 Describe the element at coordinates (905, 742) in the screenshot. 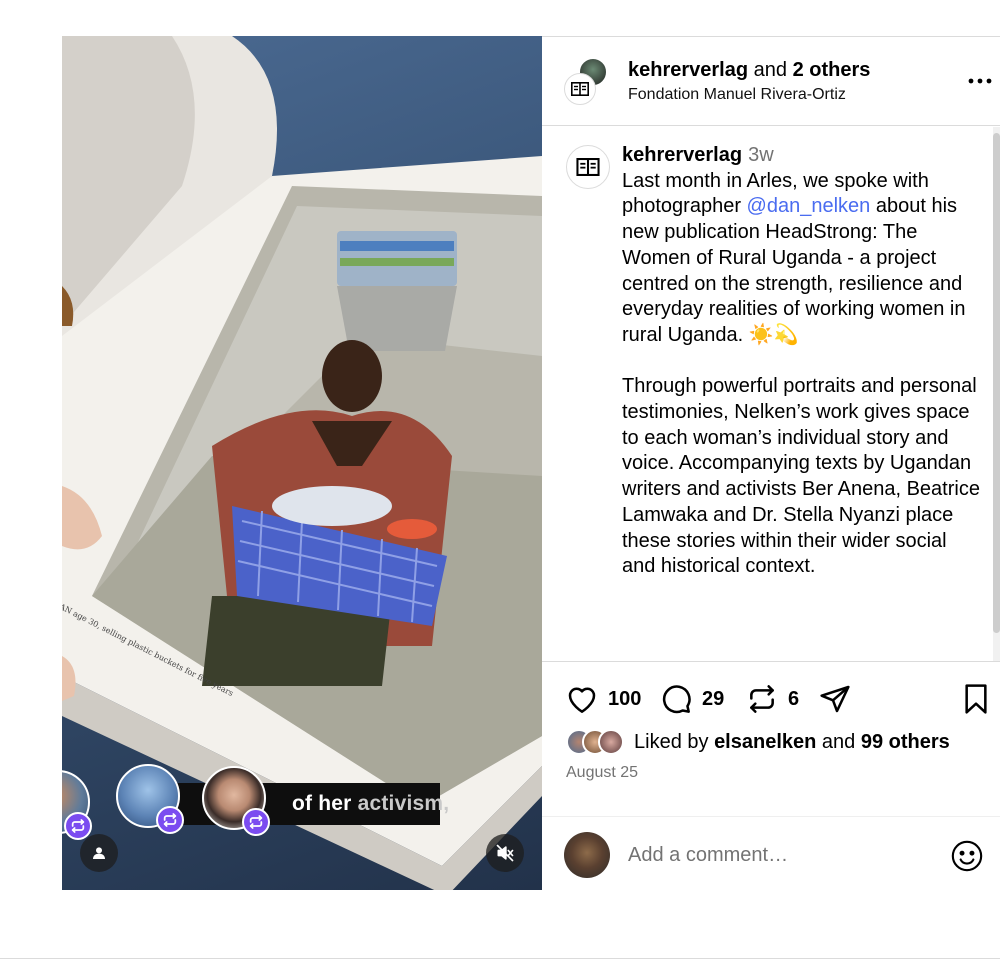

I see `liked-by-others: 99 others` at that location.